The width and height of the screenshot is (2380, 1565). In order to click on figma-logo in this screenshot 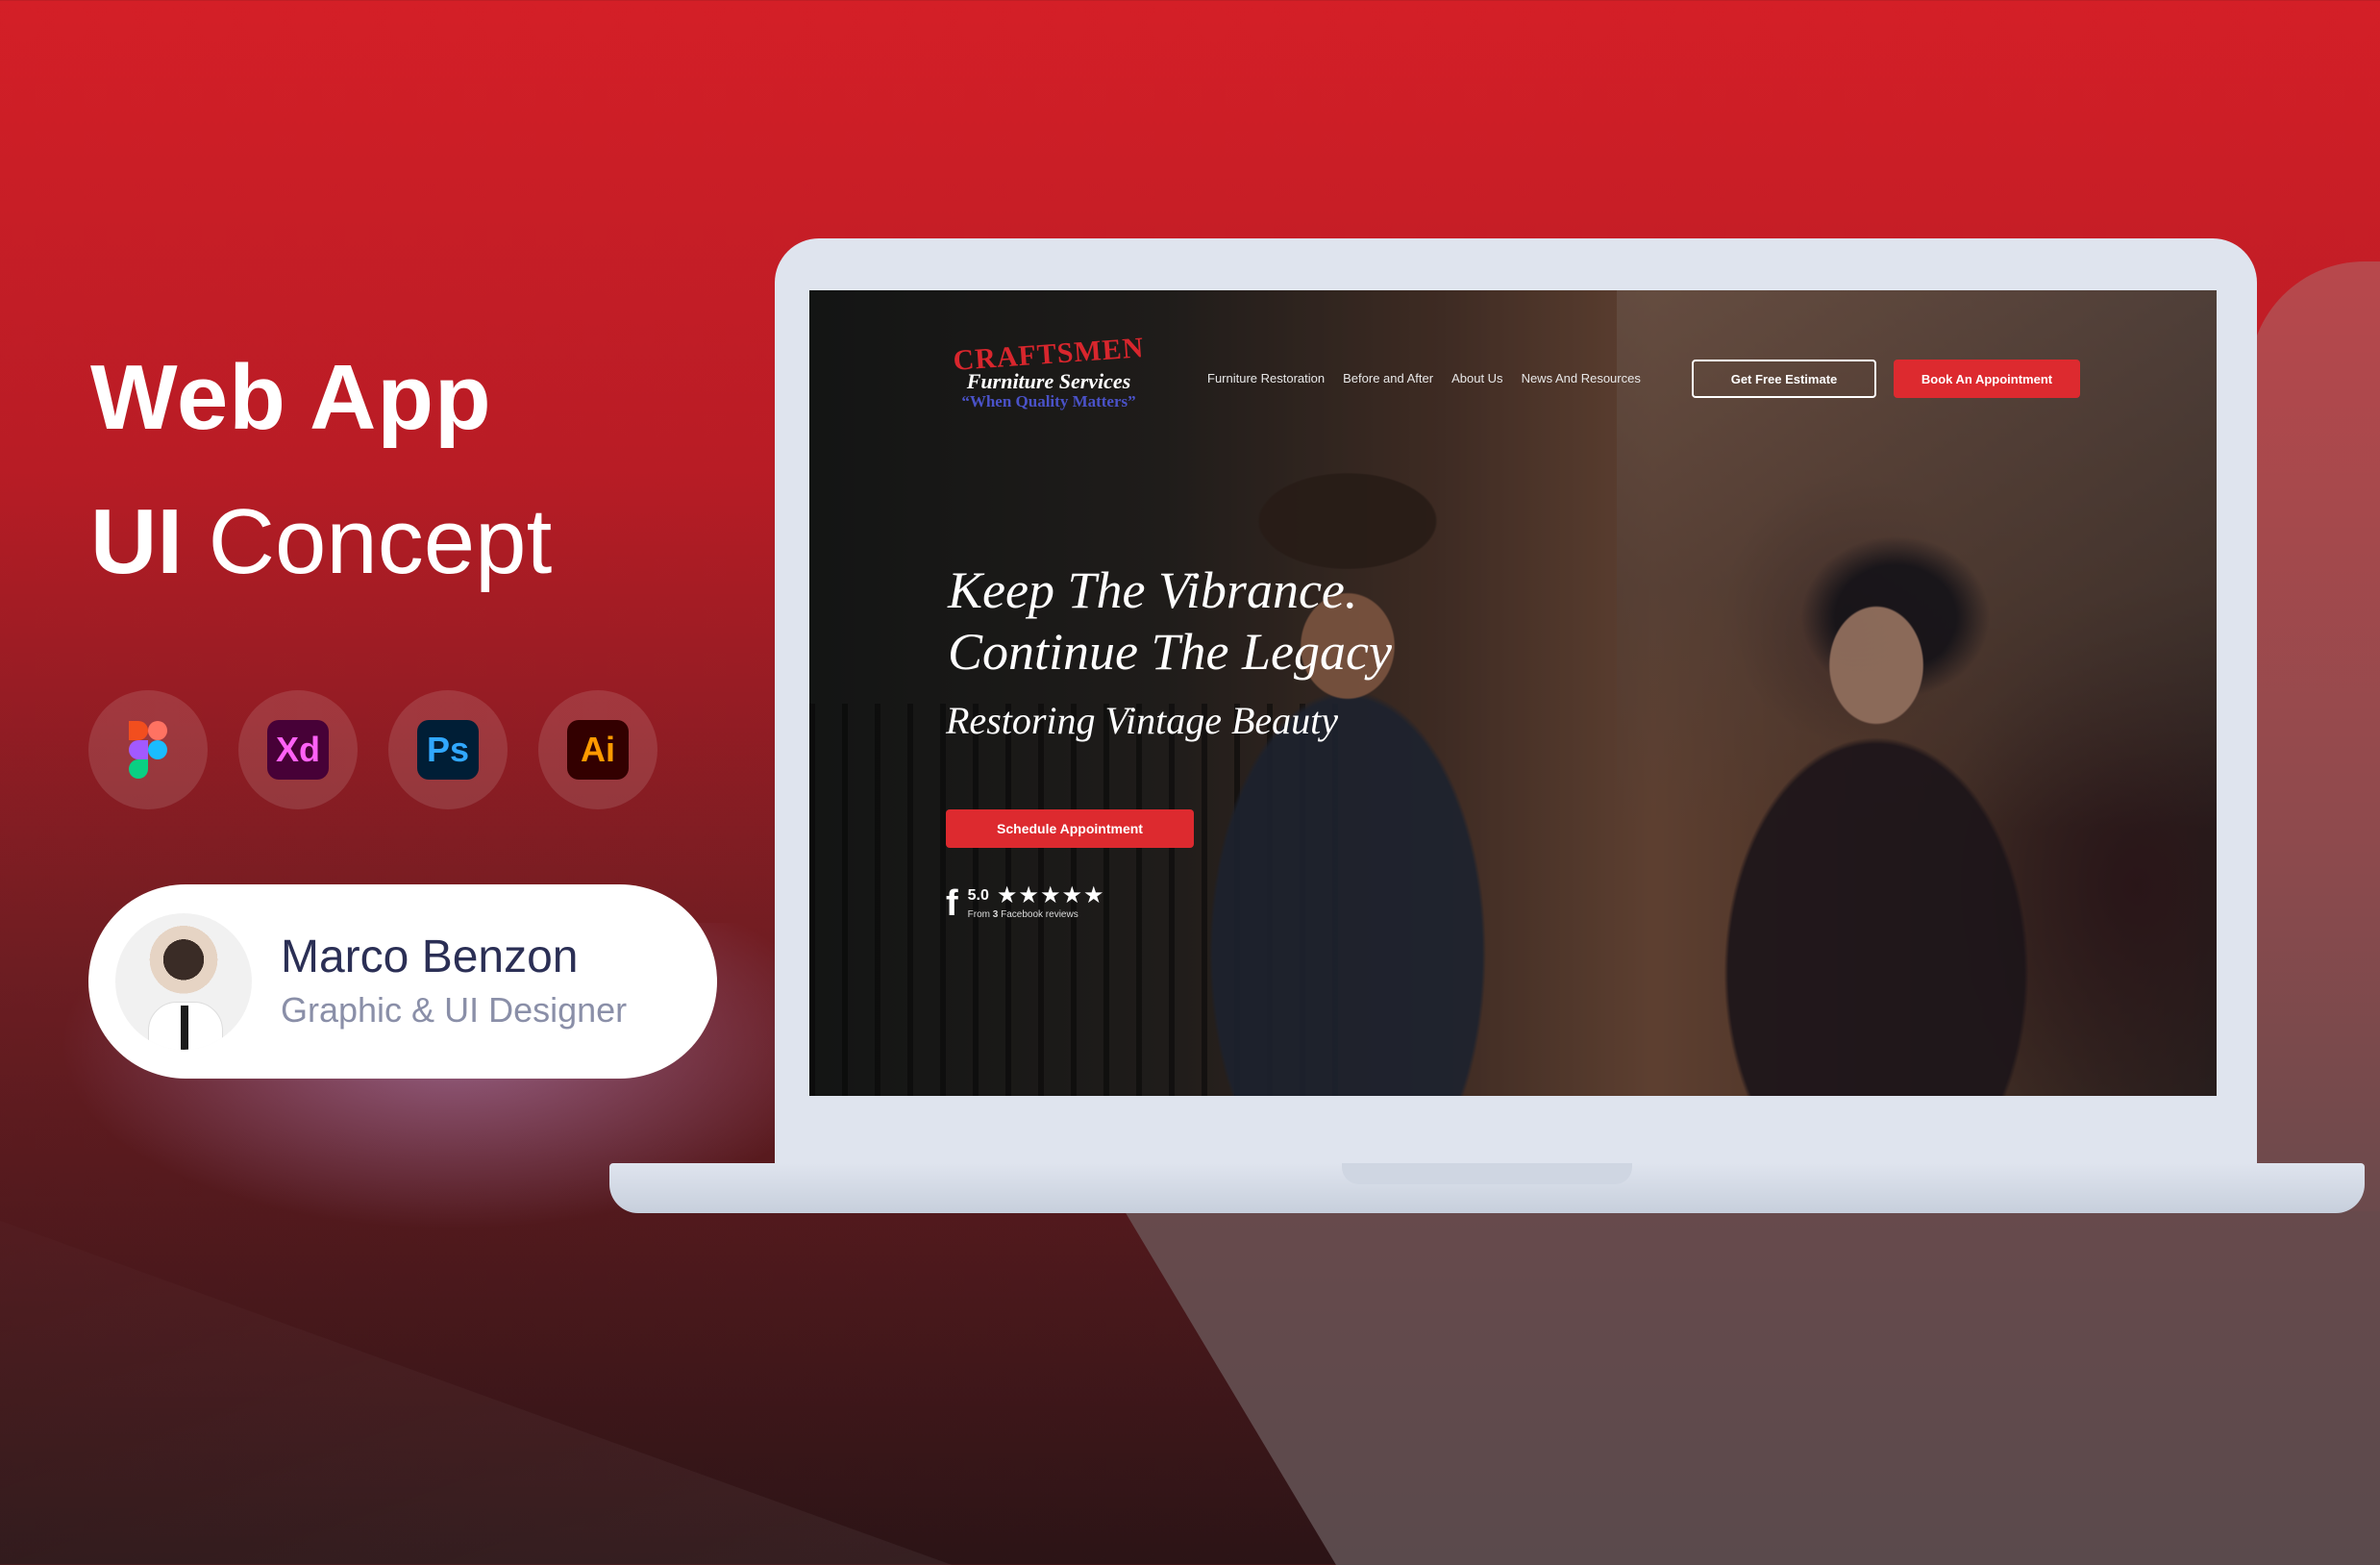, I will do `click(148, 750)`.